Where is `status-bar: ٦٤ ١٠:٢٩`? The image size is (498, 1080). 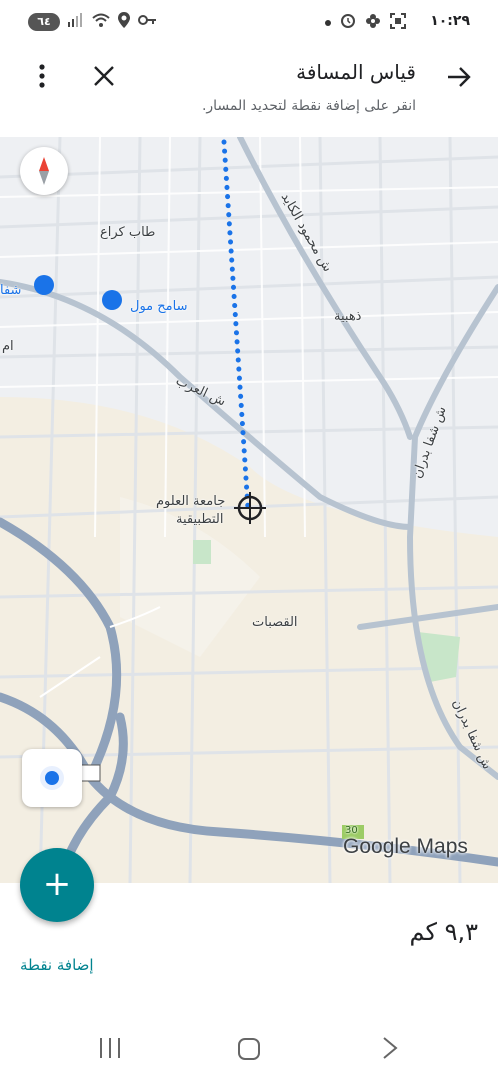
status-bar: ٦٤ ١٠:٢٩ is located at coordinates (249, 22).